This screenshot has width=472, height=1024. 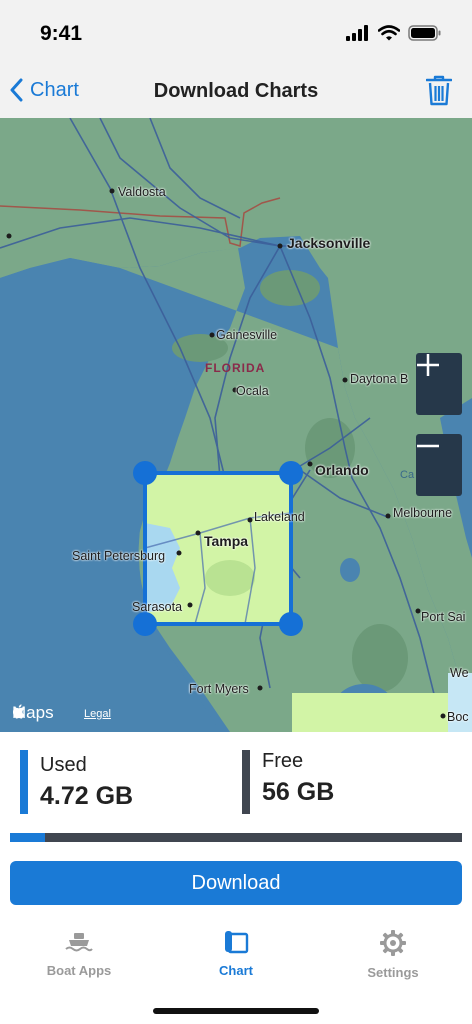 What do you see at coordinates (423, 513) in the screenshot?
I see `map-label-melbourne: Melbourne` at bounding box center [423, 513].